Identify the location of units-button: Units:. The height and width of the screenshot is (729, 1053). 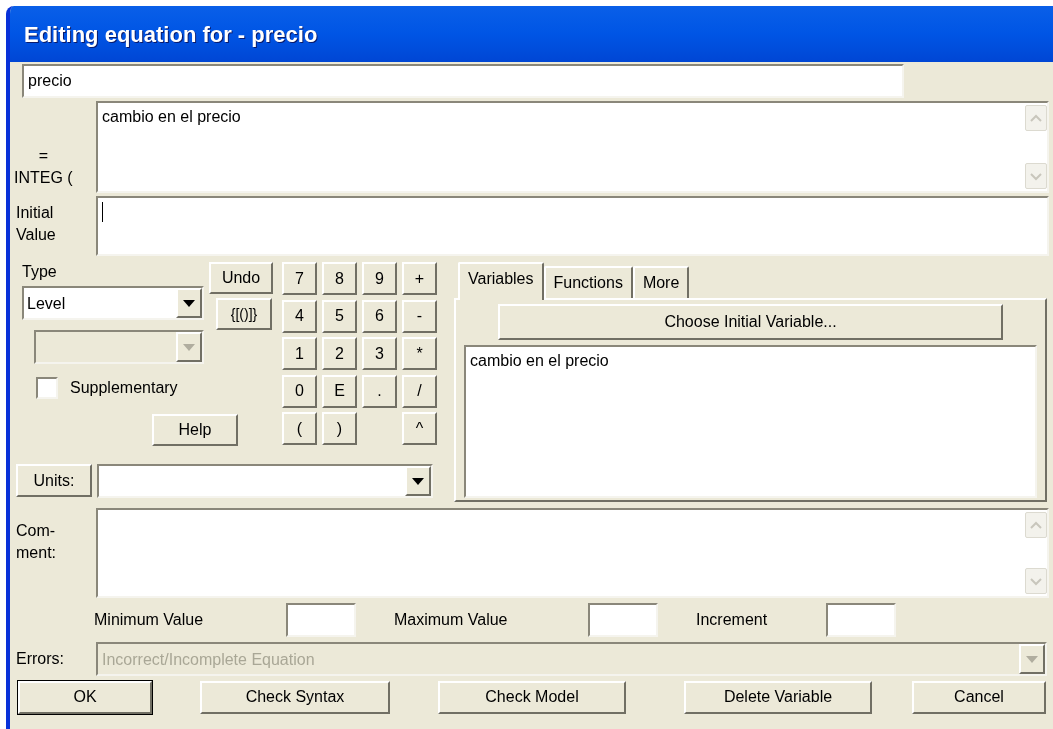
(54, 480).